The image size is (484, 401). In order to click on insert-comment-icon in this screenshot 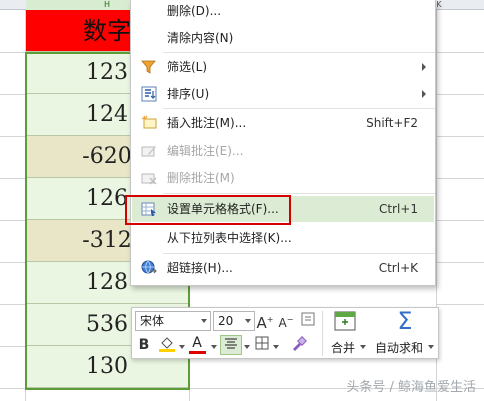, I will do `click(149, 123)`.